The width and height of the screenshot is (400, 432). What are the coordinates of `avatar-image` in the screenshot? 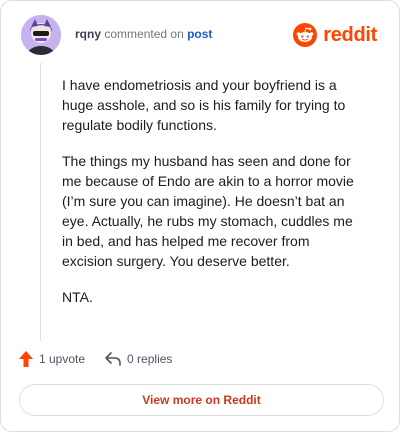 It's located at (41, 35).